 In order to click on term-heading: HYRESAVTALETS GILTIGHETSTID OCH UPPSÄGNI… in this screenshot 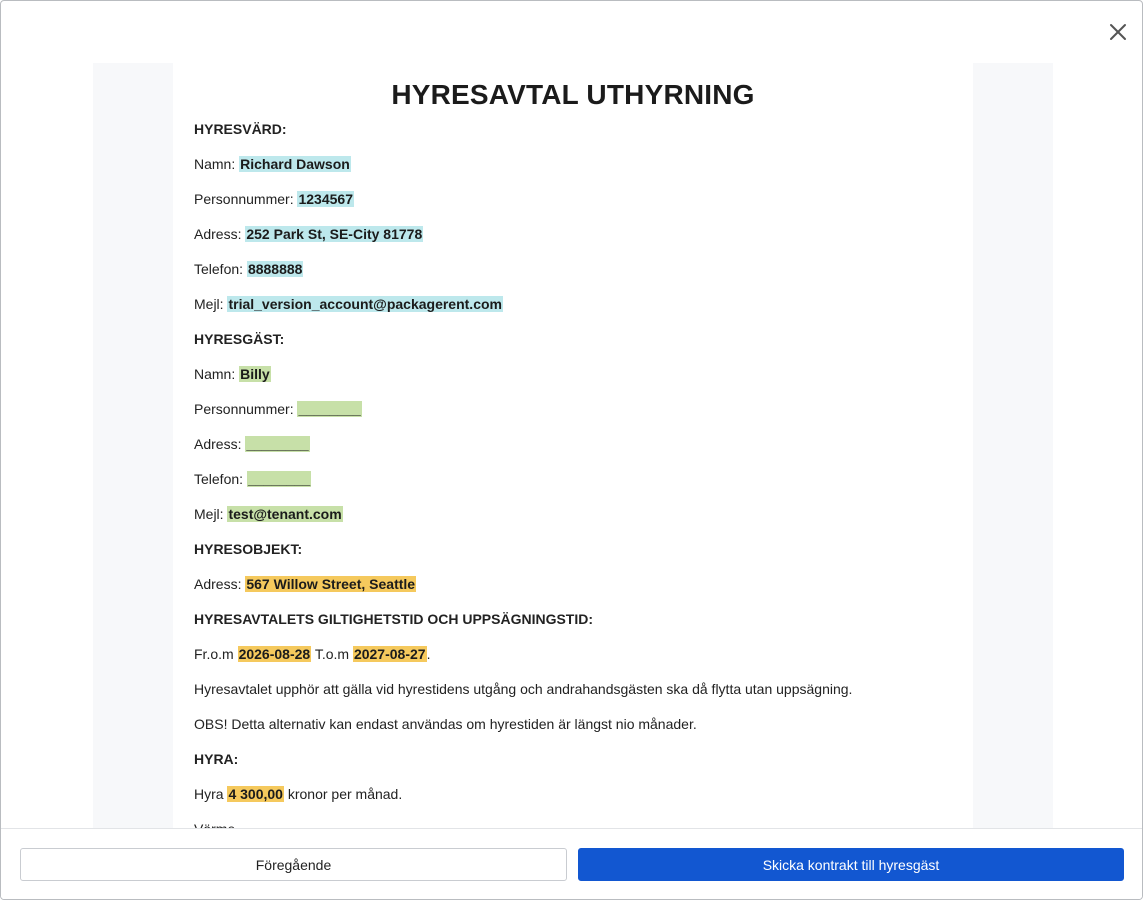, I will do `click(394, 619)`.